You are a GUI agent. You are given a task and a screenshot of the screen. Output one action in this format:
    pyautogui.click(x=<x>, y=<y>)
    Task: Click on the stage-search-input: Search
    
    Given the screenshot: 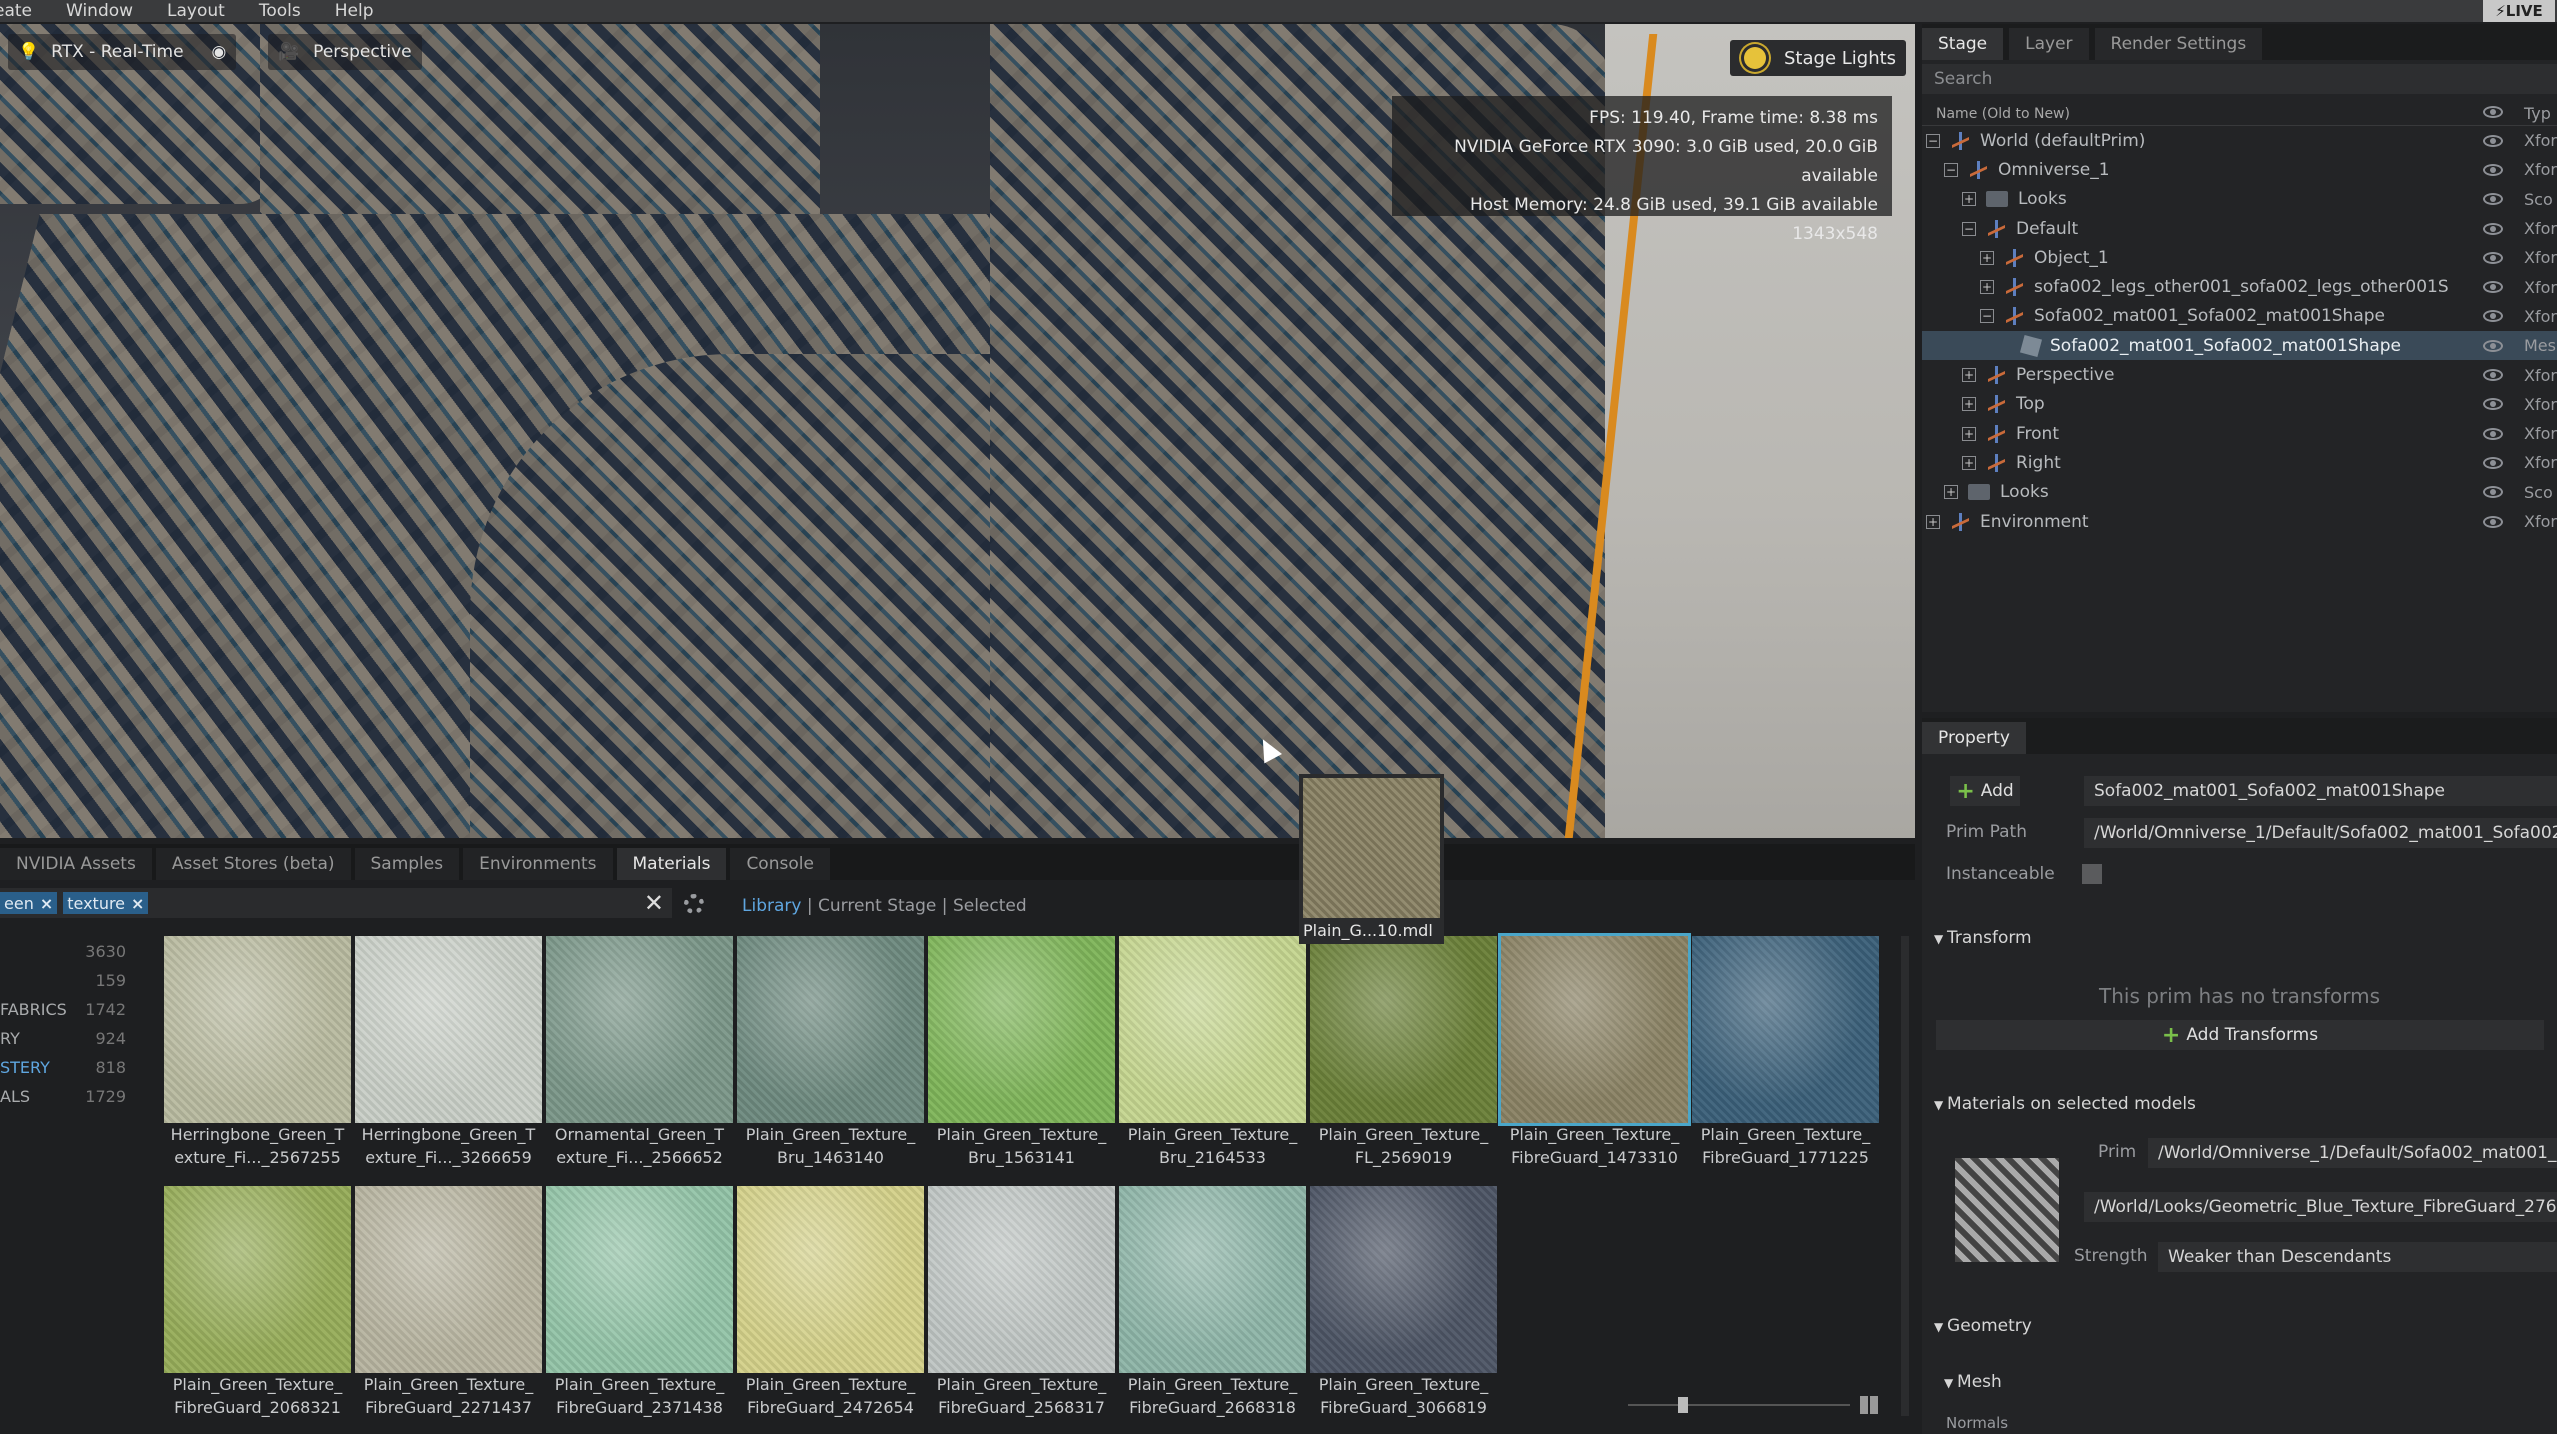 What is the action you would take?
    pyautogui.click(x=2239, y=79)
    